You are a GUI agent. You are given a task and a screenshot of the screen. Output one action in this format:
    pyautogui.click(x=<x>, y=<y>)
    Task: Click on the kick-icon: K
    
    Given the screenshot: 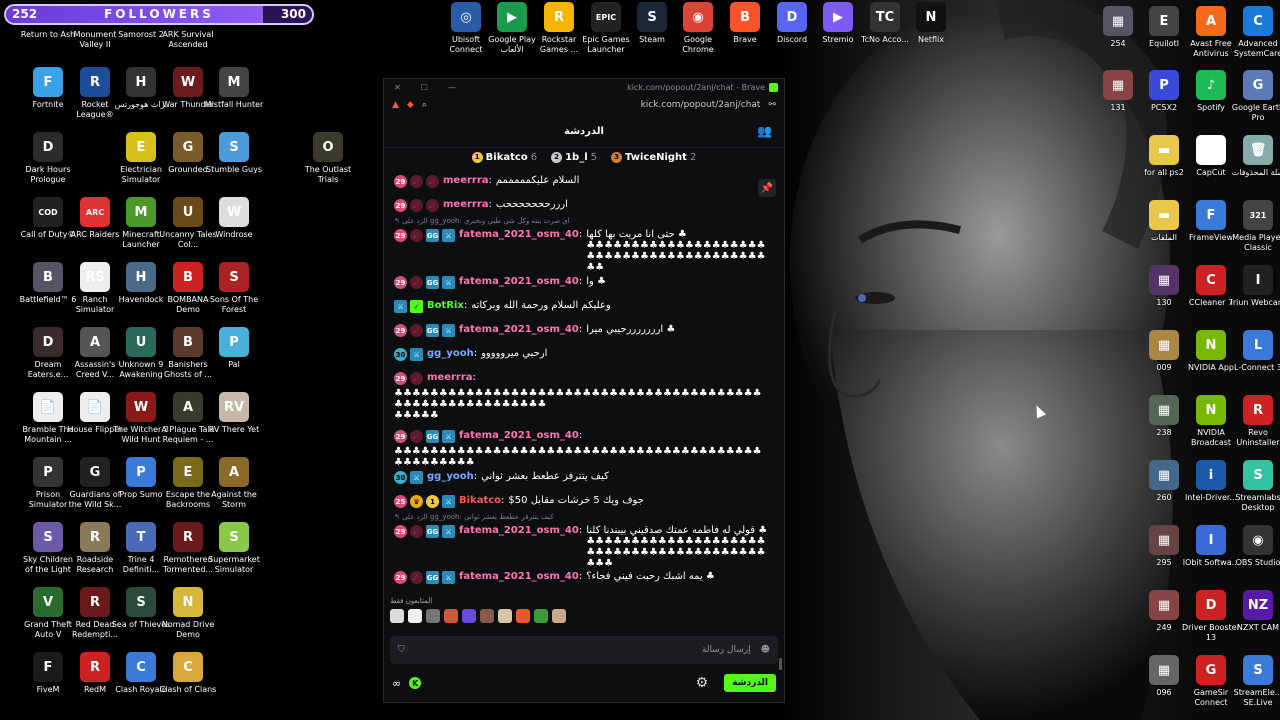 What is the action you would take?
    pyautogui.click(x=415, y=683)
    